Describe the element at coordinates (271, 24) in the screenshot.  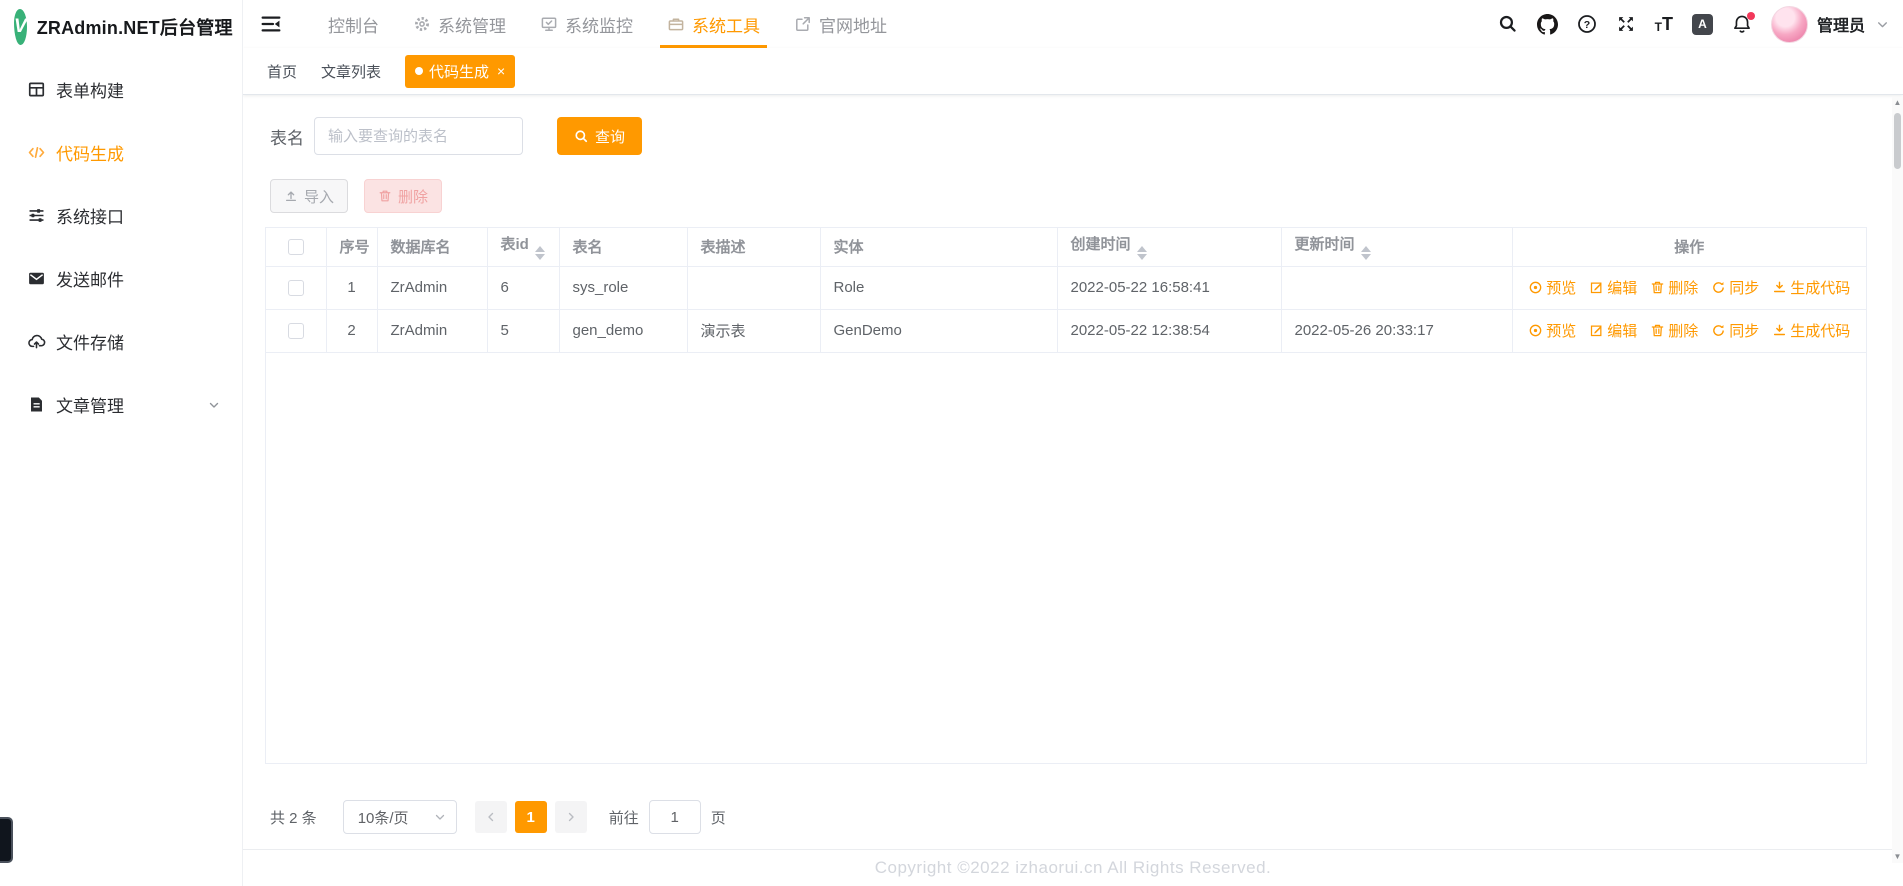
I see `sidebar-collapse-icon` at that location.